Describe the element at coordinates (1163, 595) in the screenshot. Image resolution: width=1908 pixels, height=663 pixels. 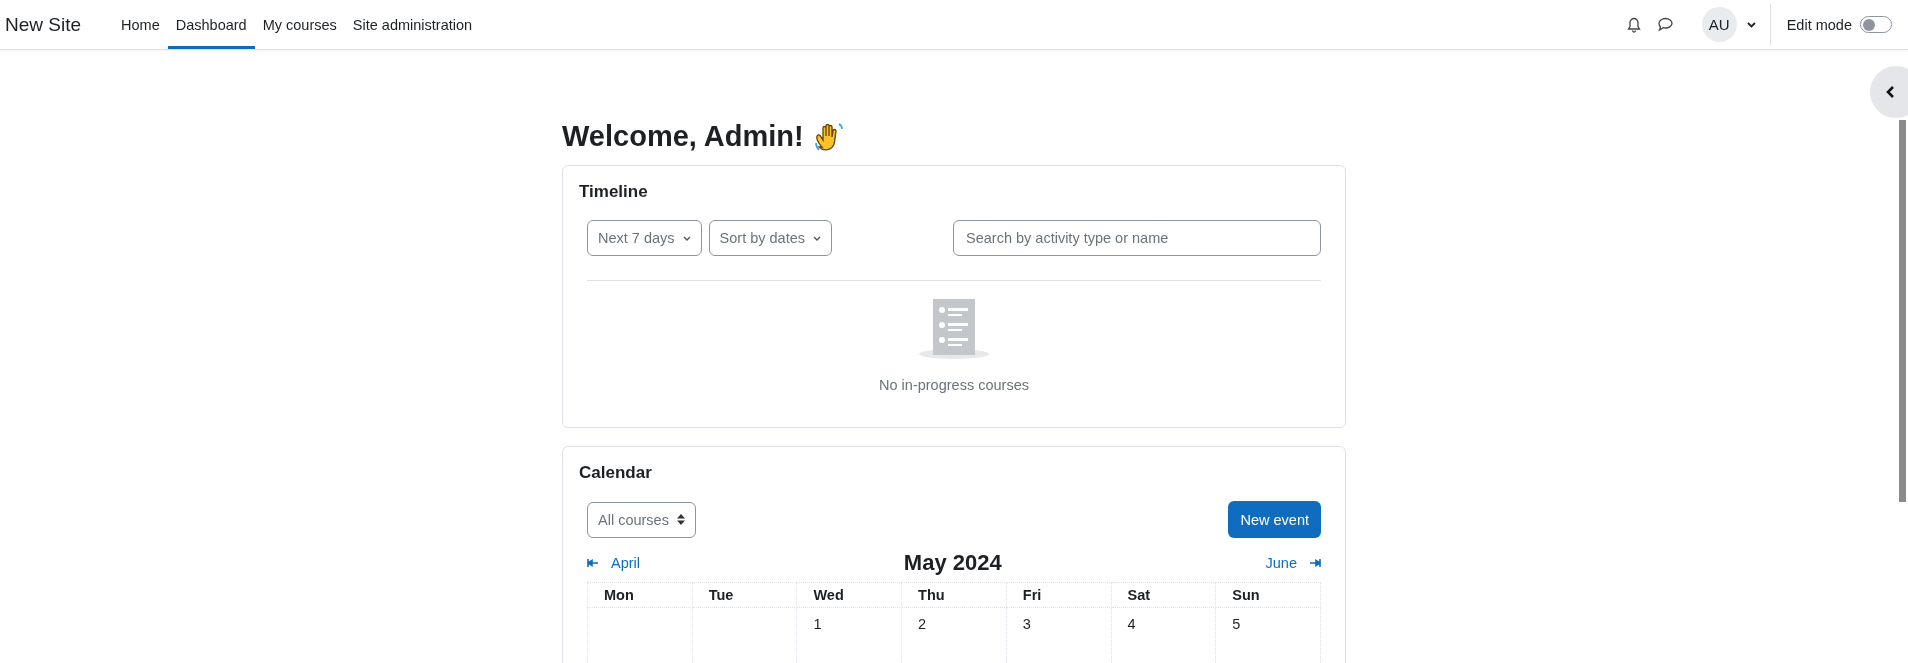
I see `weekday-header: Sat` at that location.